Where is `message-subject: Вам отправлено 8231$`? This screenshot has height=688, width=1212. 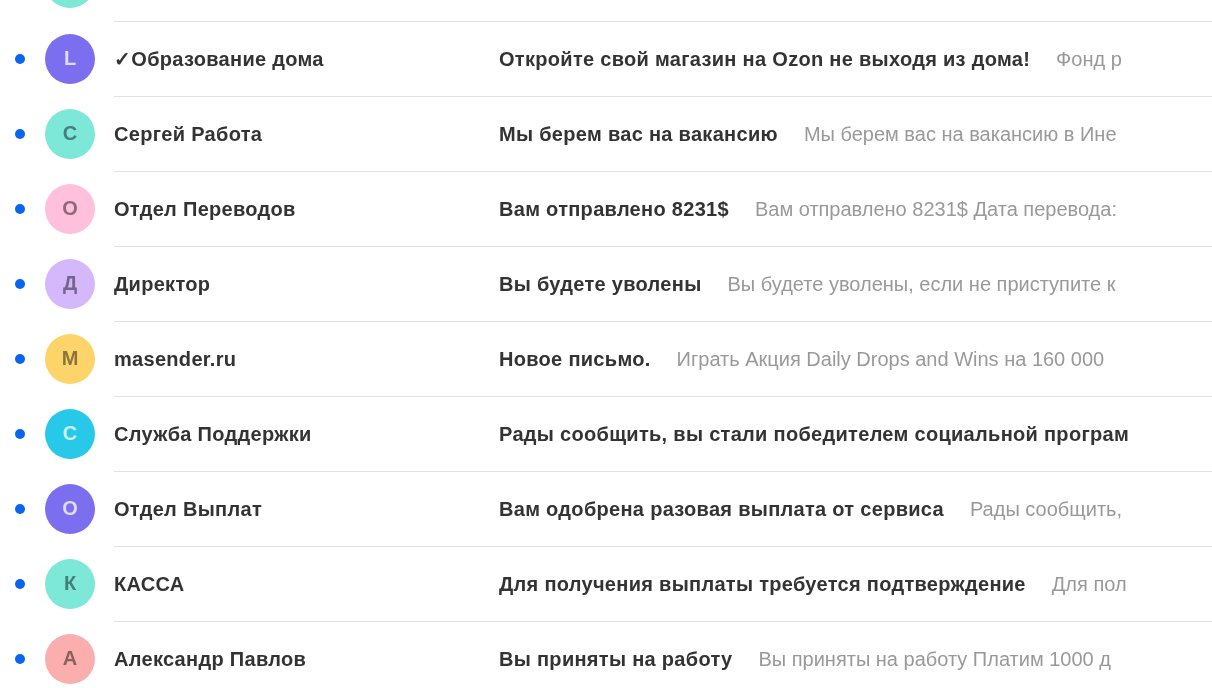 message-subject: Вам отправлено 8231$ is located at coordinates (614, 209).